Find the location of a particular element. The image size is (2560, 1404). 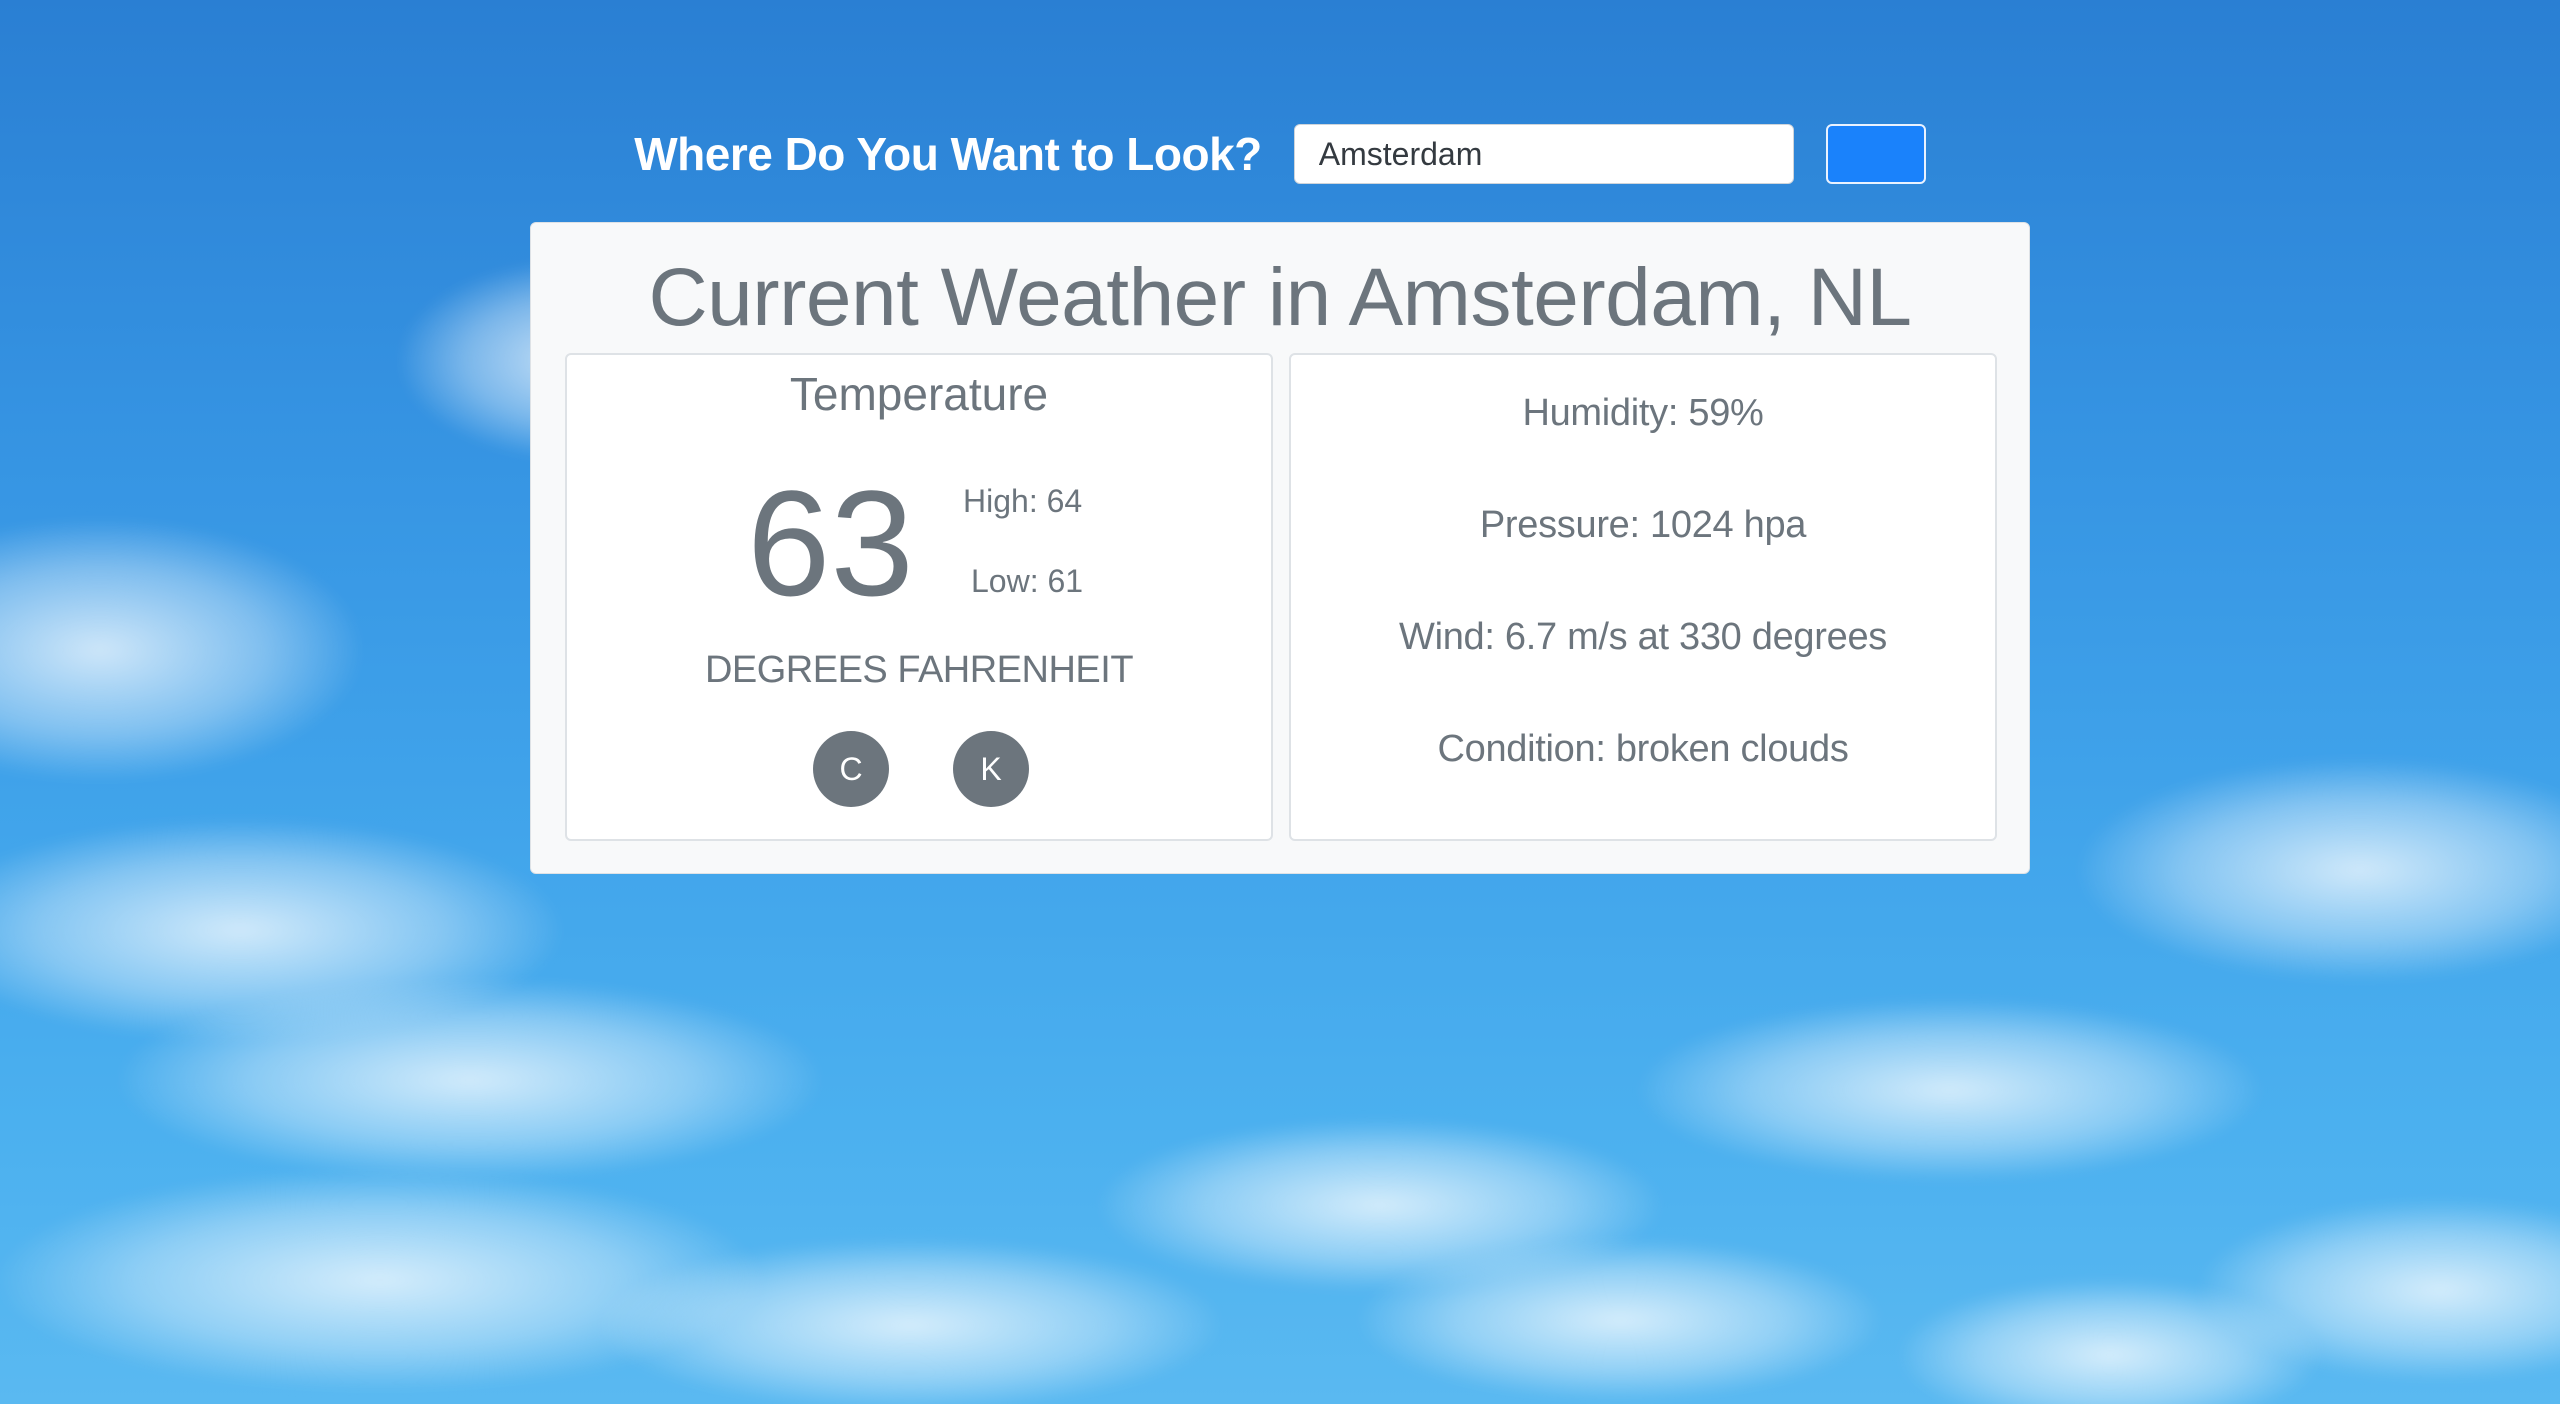

temperature-value: 63 is located at coordinates (830, 543).